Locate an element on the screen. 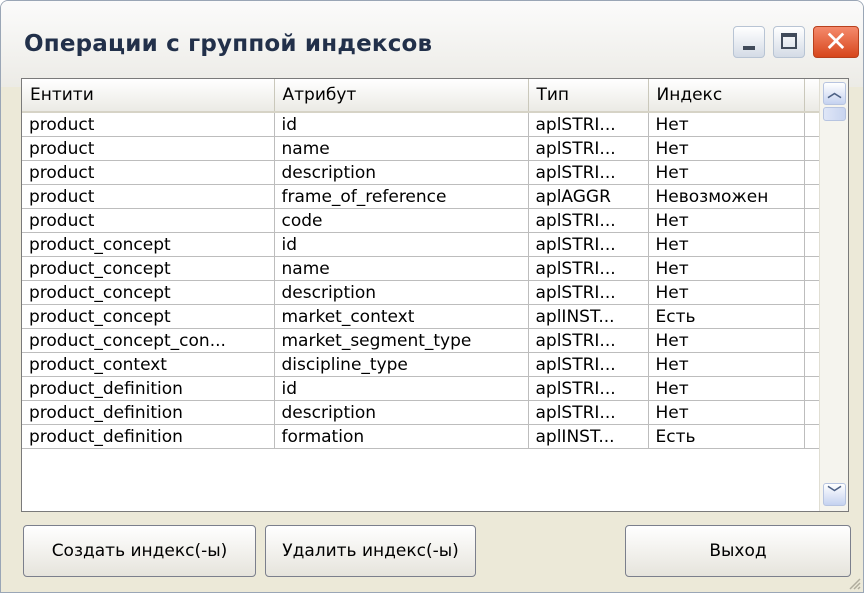  table-row: product description aplSTRI... Нет is located at coordinates (420, 172).